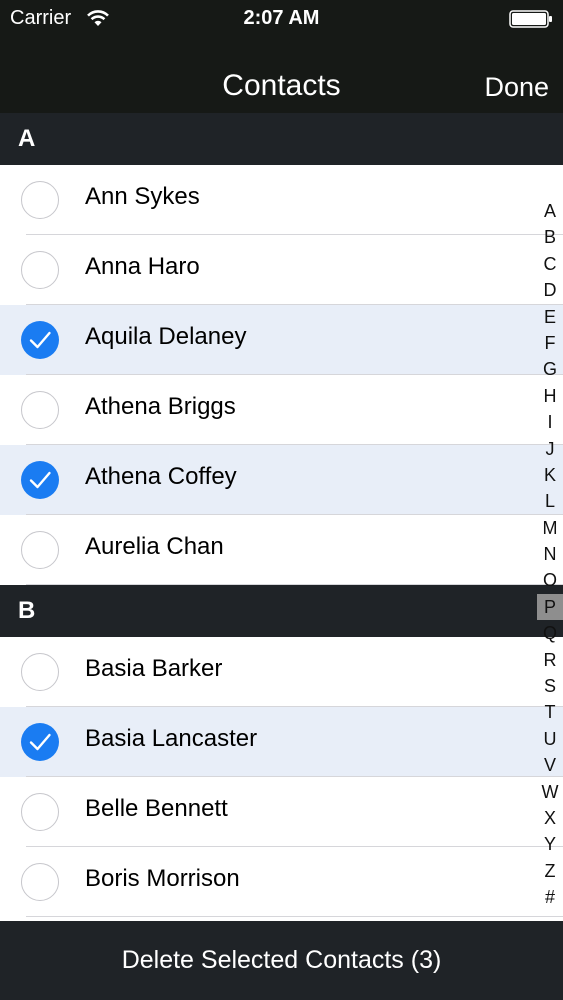 This screenshot has height=1000, width=563. I want to click on contact-name: Anna Haro, so click(142, 266).